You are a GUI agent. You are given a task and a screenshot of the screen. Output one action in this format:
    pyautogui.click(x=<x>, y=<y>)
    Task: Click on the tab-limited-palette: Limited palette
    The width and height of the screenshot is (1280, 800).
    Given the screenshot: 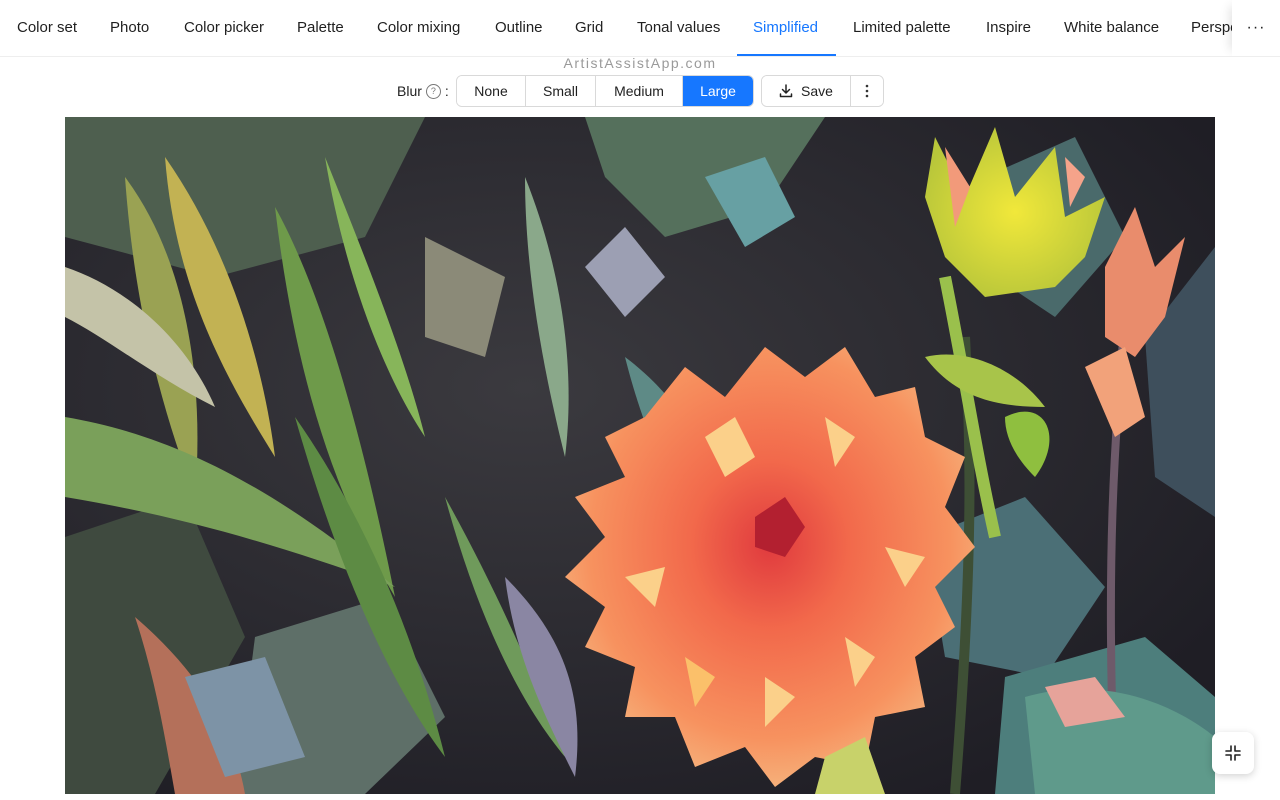 What is the action you would take?
    pyautogui.click(x=902, y=28)
    